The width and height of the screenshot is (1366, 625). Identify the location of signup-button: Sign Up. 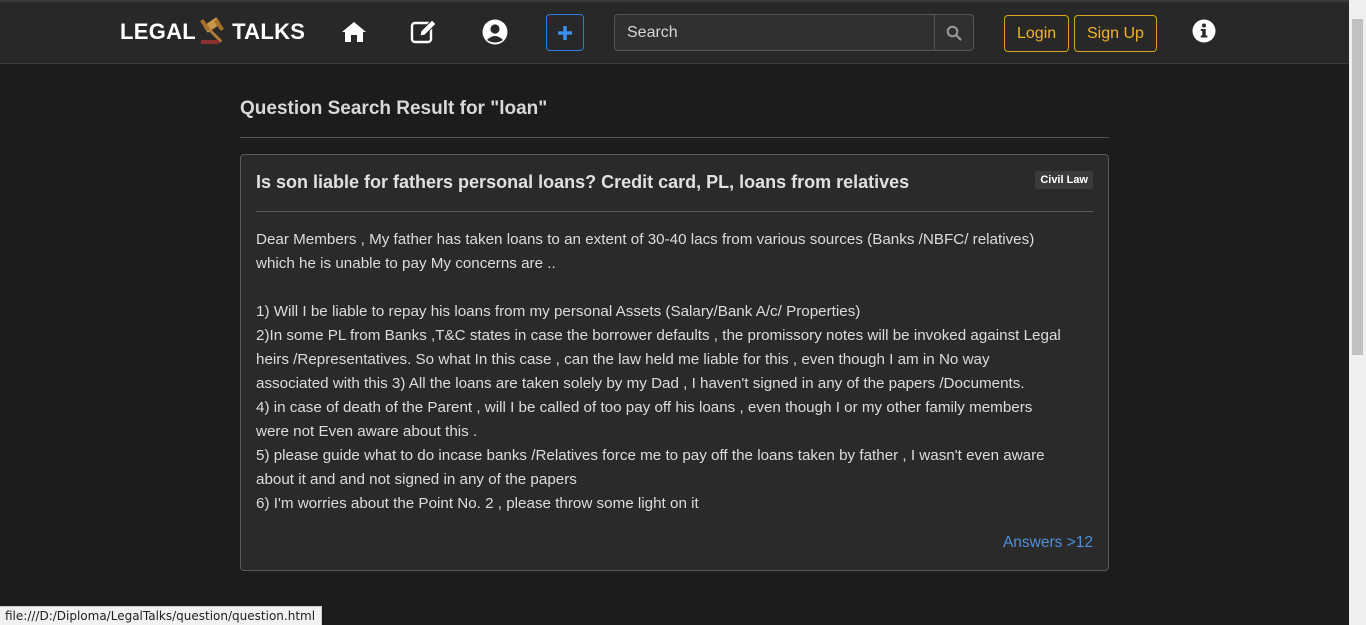
(1115, 33).